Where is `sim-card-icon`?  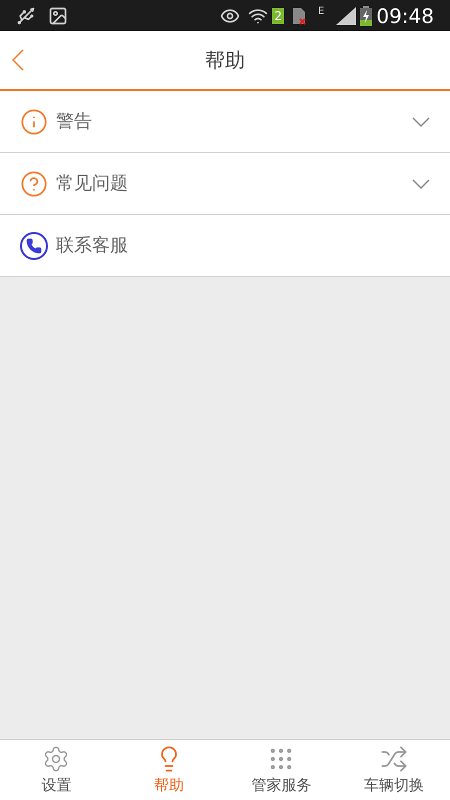 sim-card-icon is located at coordinates (299, 15).